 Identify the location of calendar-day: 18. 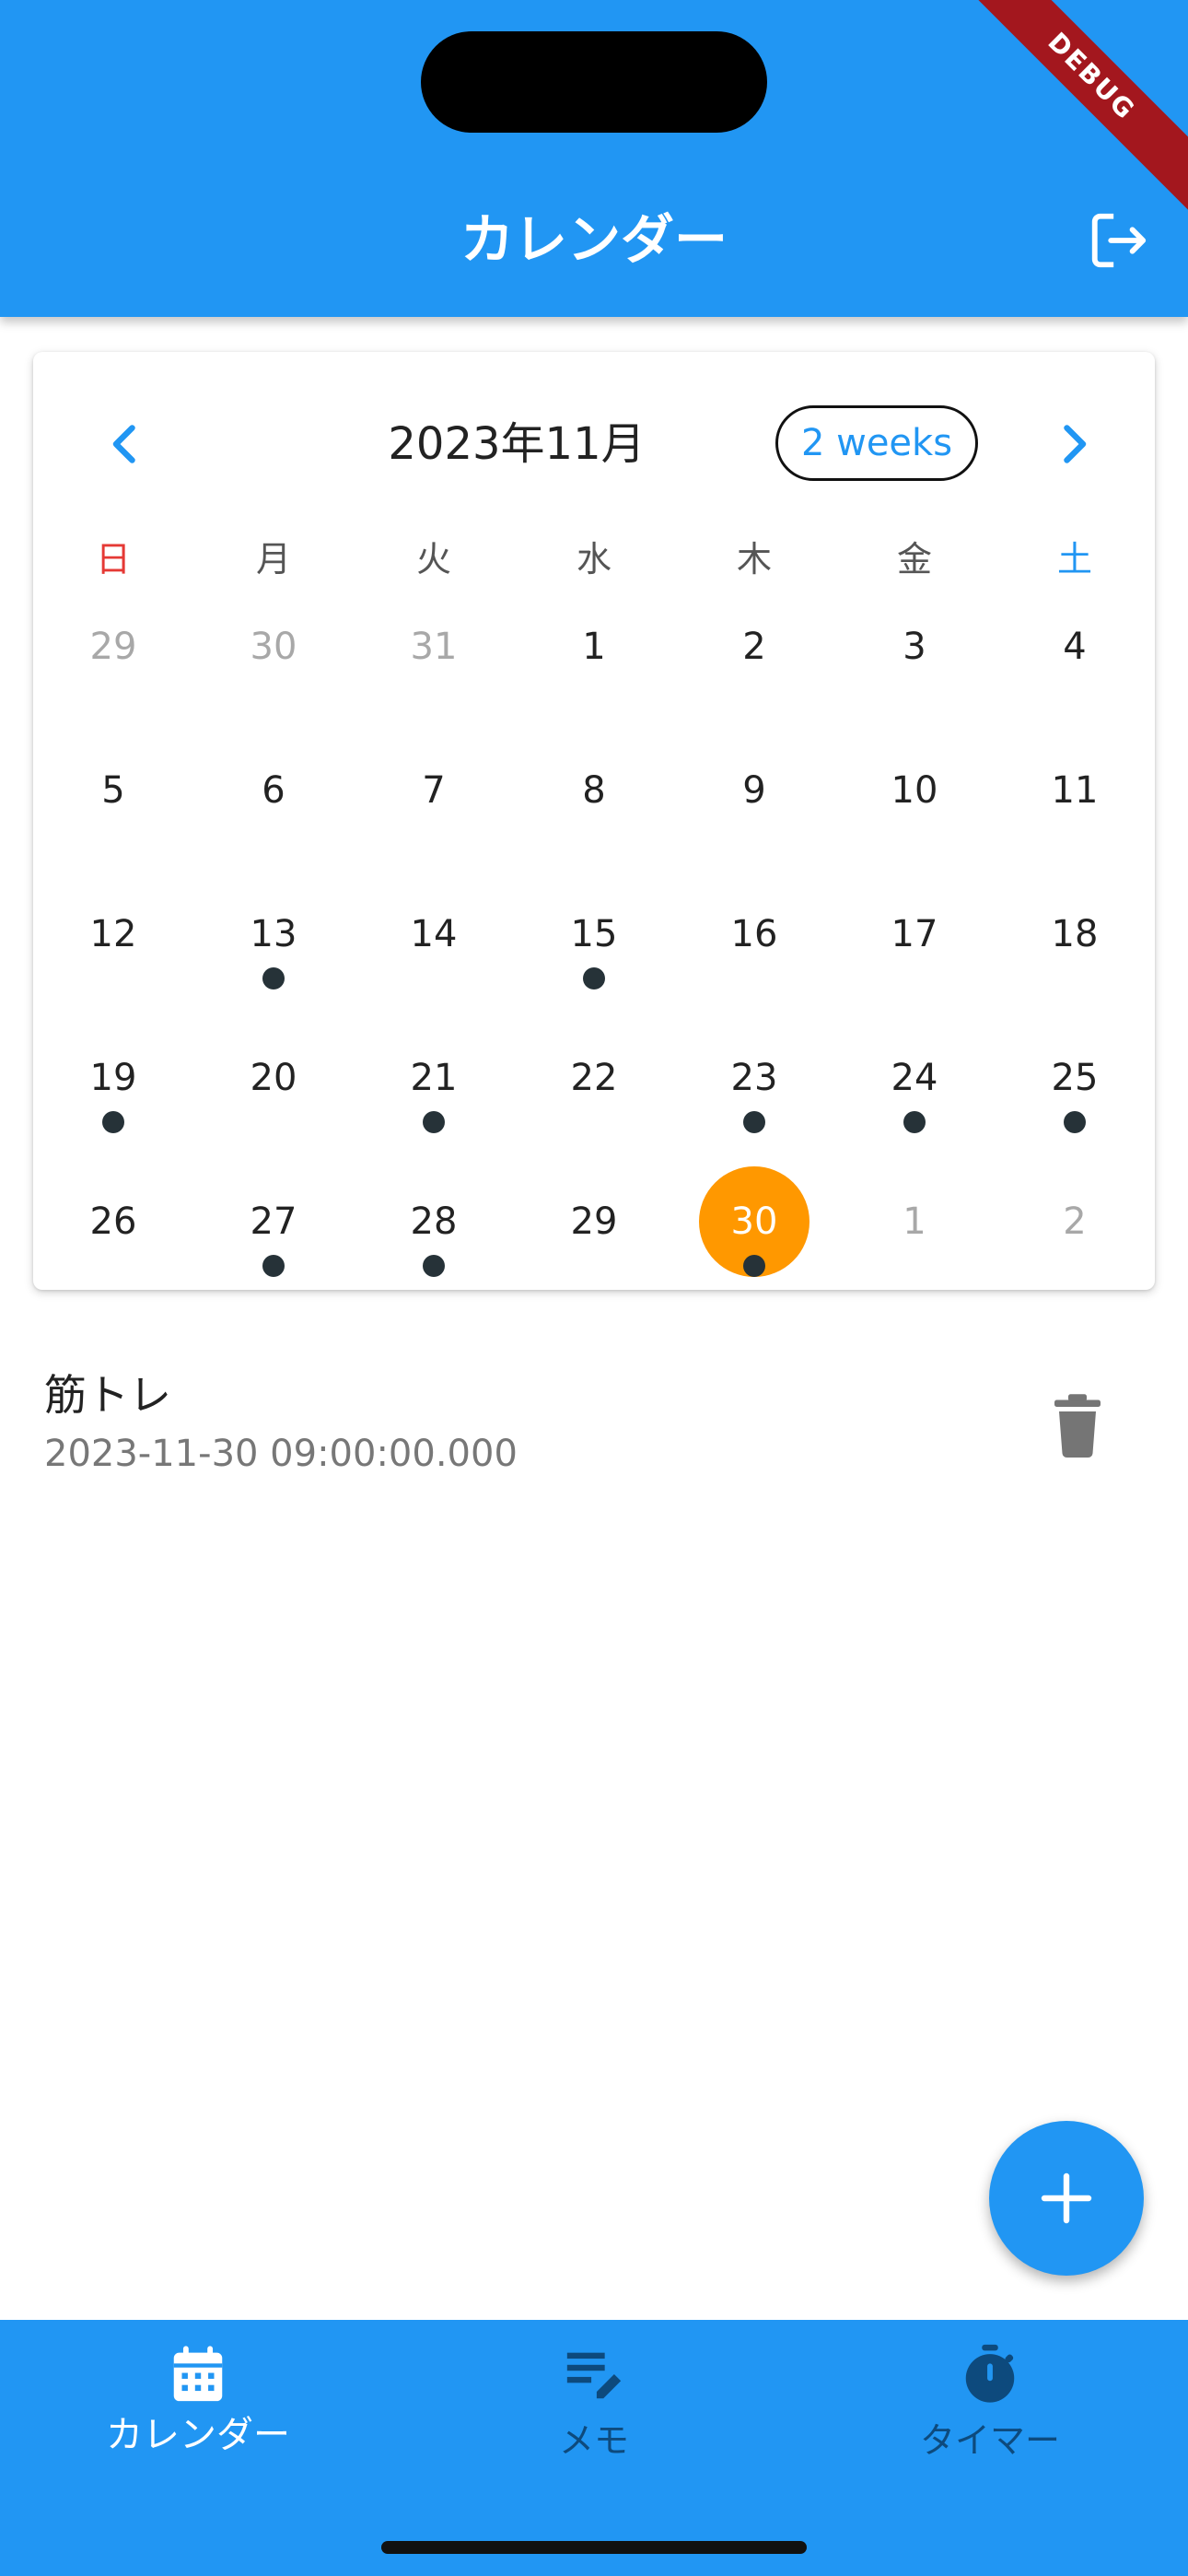
(1075, 934).